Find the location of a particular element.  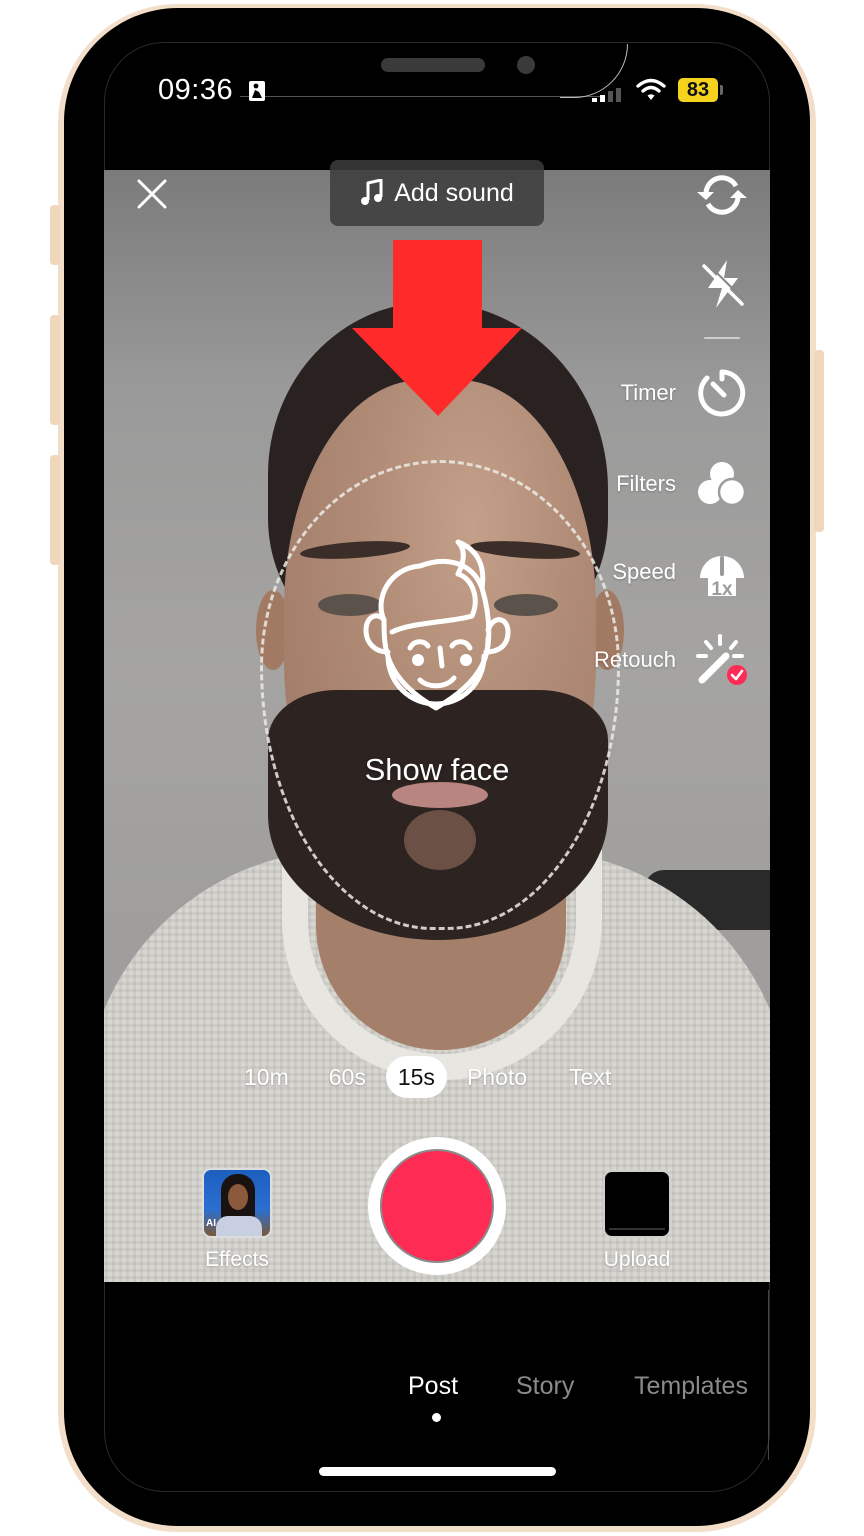

tab-story: Story is located at coordinates (545, 1386).